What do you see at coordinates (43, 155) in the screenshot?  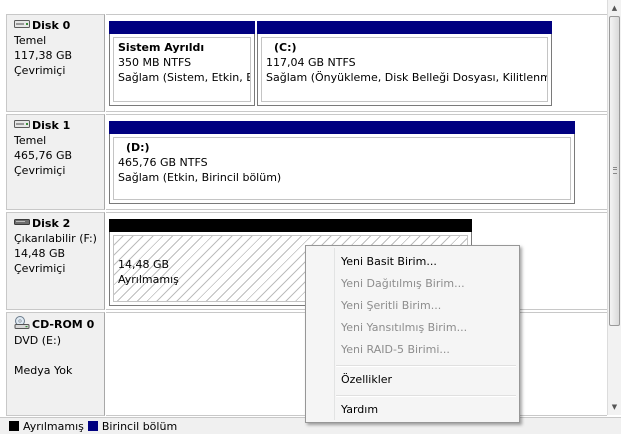 I see `disk-size: 465,76 GB` at bounding box center [43, 155].